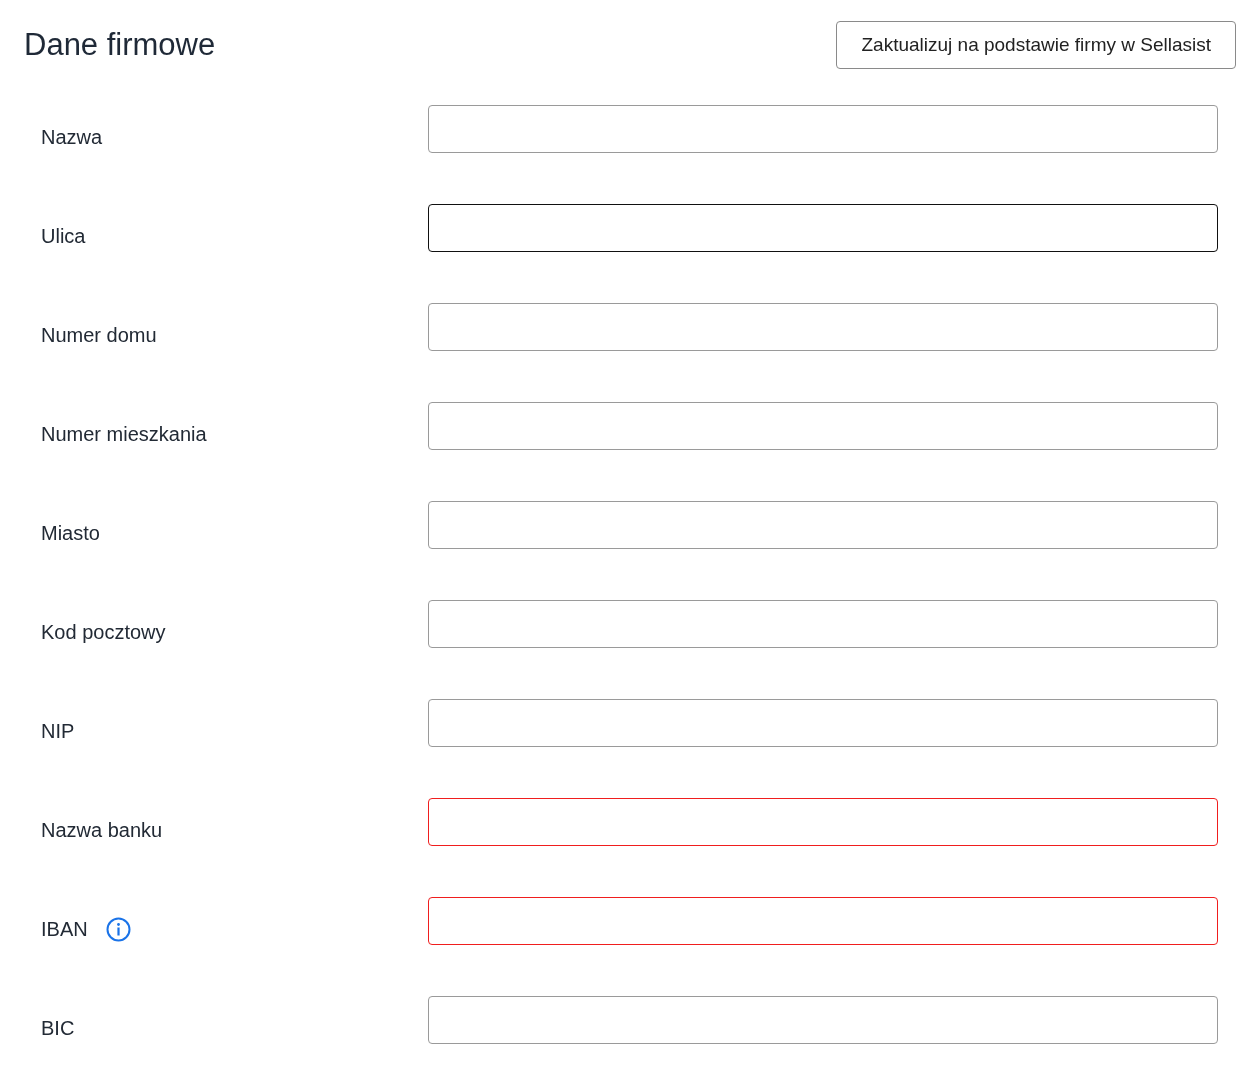  I want to click on field-label: Nazwa, so click(72, 137).